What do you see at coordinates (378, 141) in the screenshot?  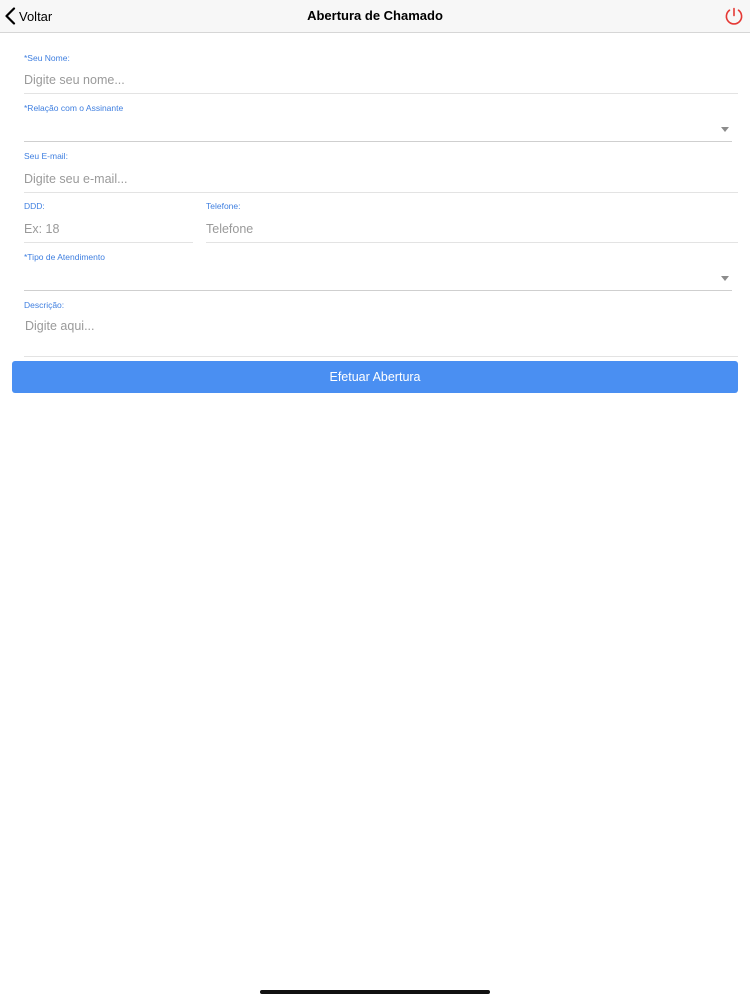 I see `relation-underline` at bounding box center [378, 141].